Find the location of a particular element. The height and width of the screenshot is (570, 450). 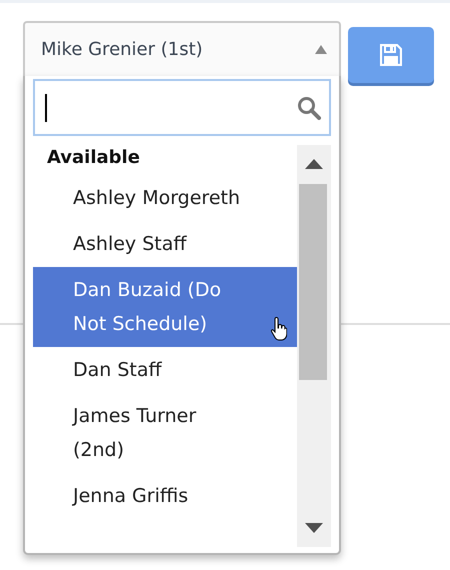

select-field: Mike Grenier (1st) is located at coordinates (182, 48).